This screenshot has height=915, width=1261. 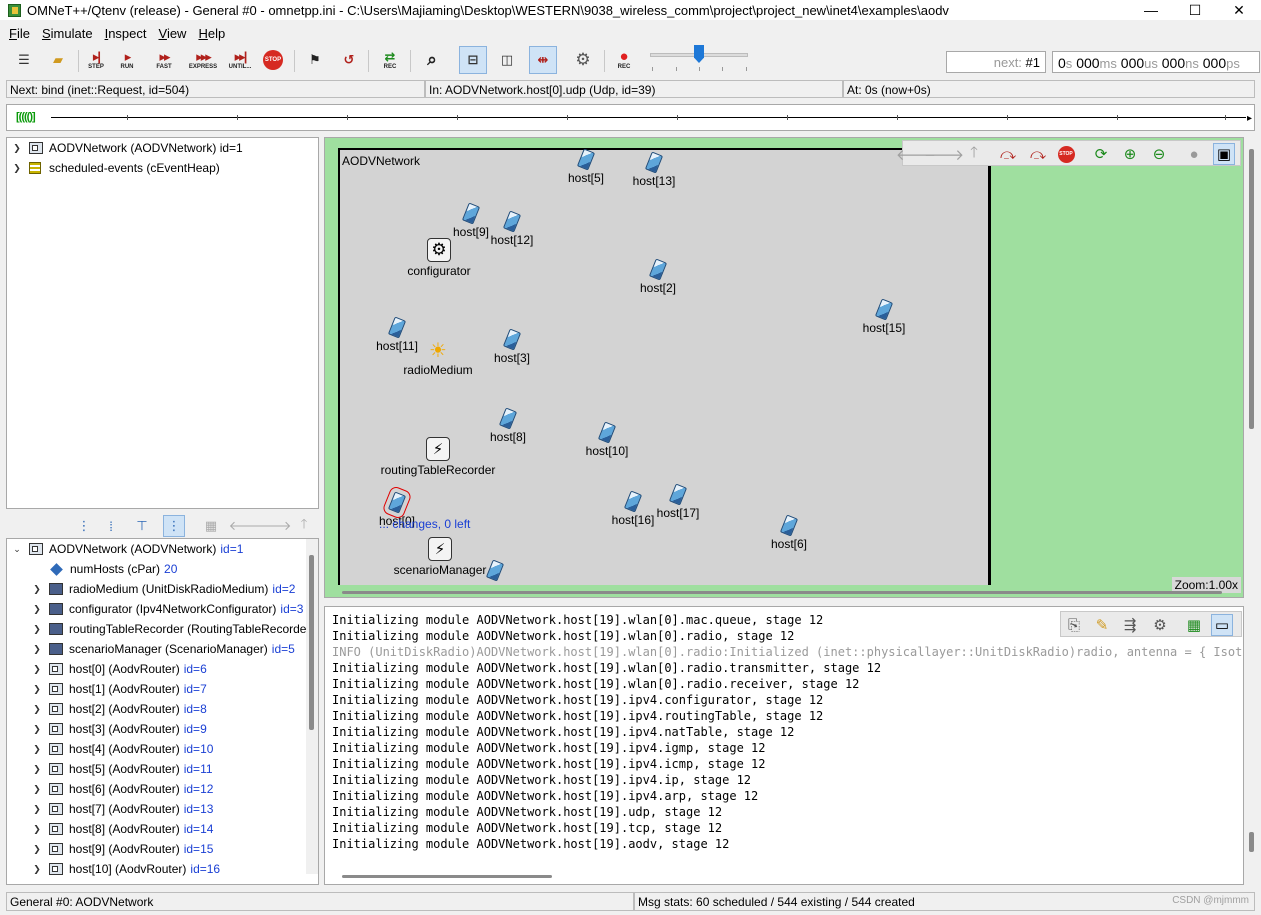 I want to click on host-node: host[13], so click(x=654, y=169).